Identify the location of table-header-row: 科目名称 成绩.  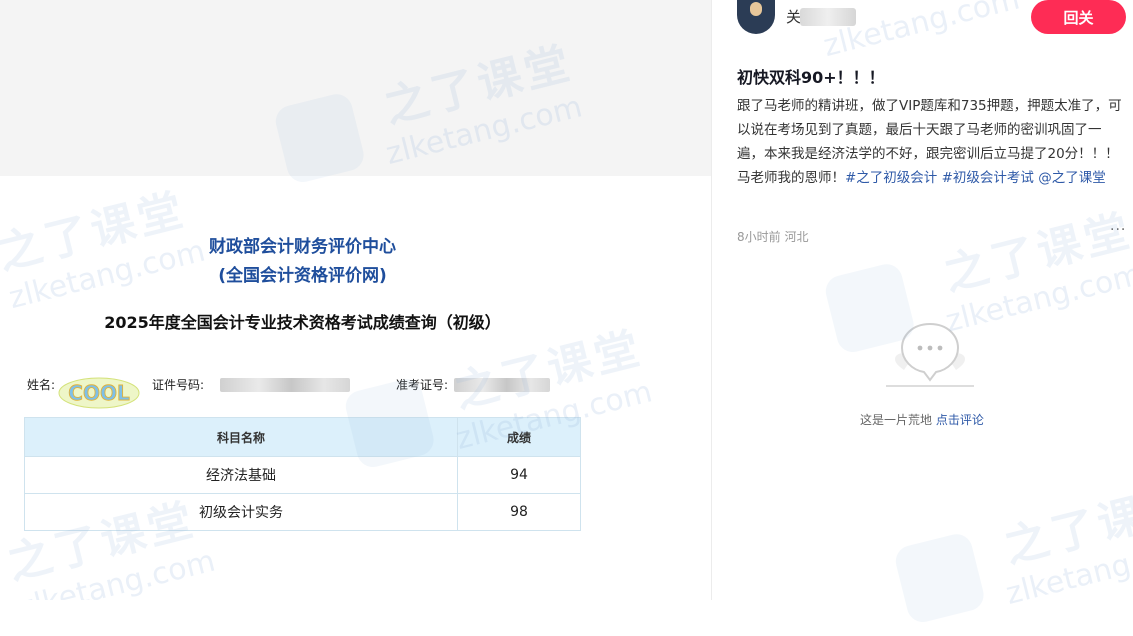
(302, 437).